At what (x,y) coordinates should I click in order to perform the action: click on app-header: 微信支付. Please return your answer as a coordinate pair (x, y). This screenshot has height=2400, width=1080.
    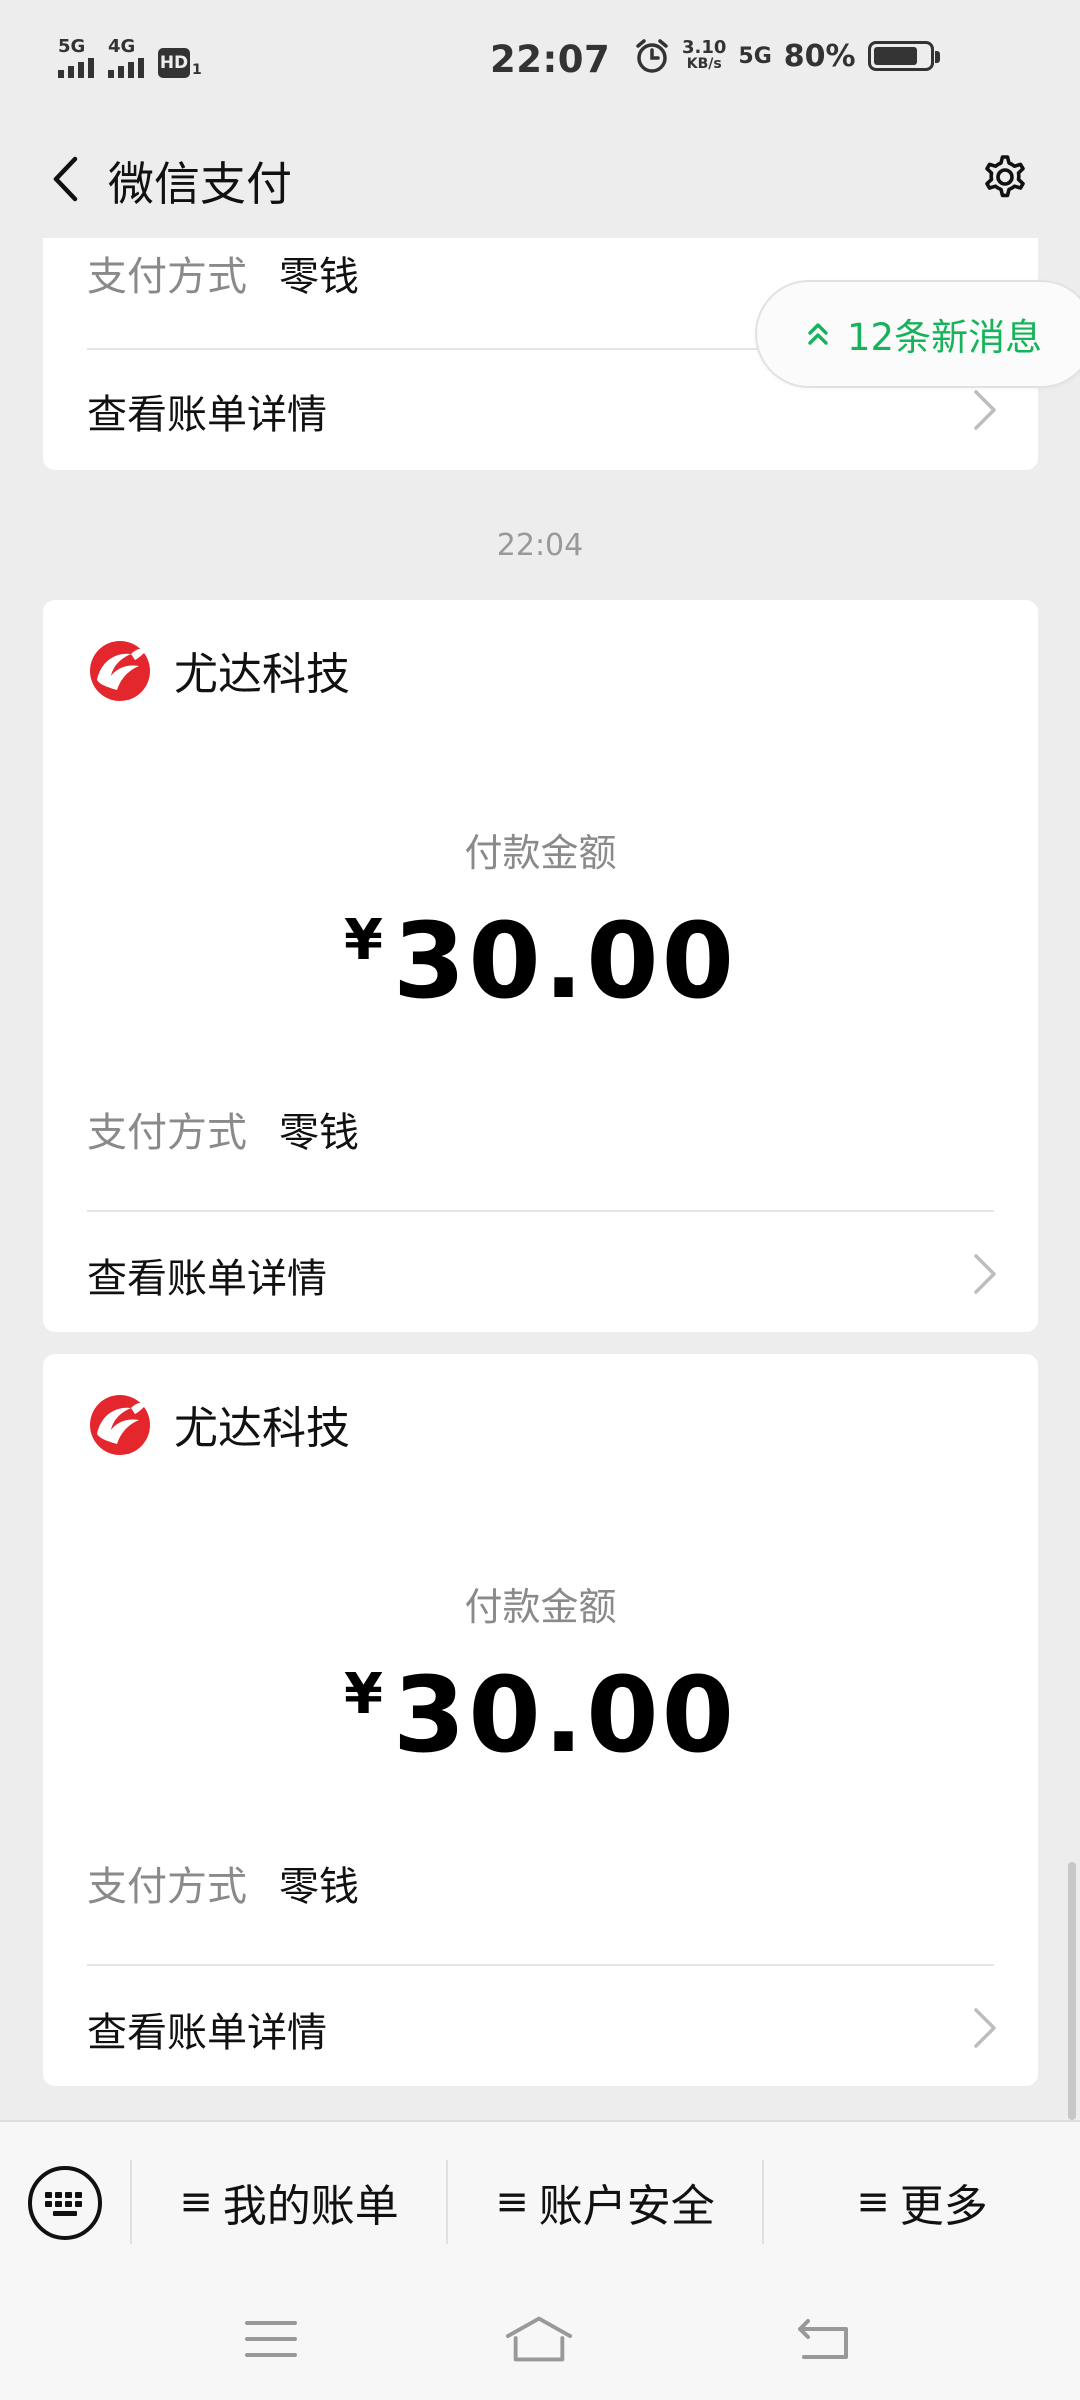
    Looking at the image, I should click on (540, 179).